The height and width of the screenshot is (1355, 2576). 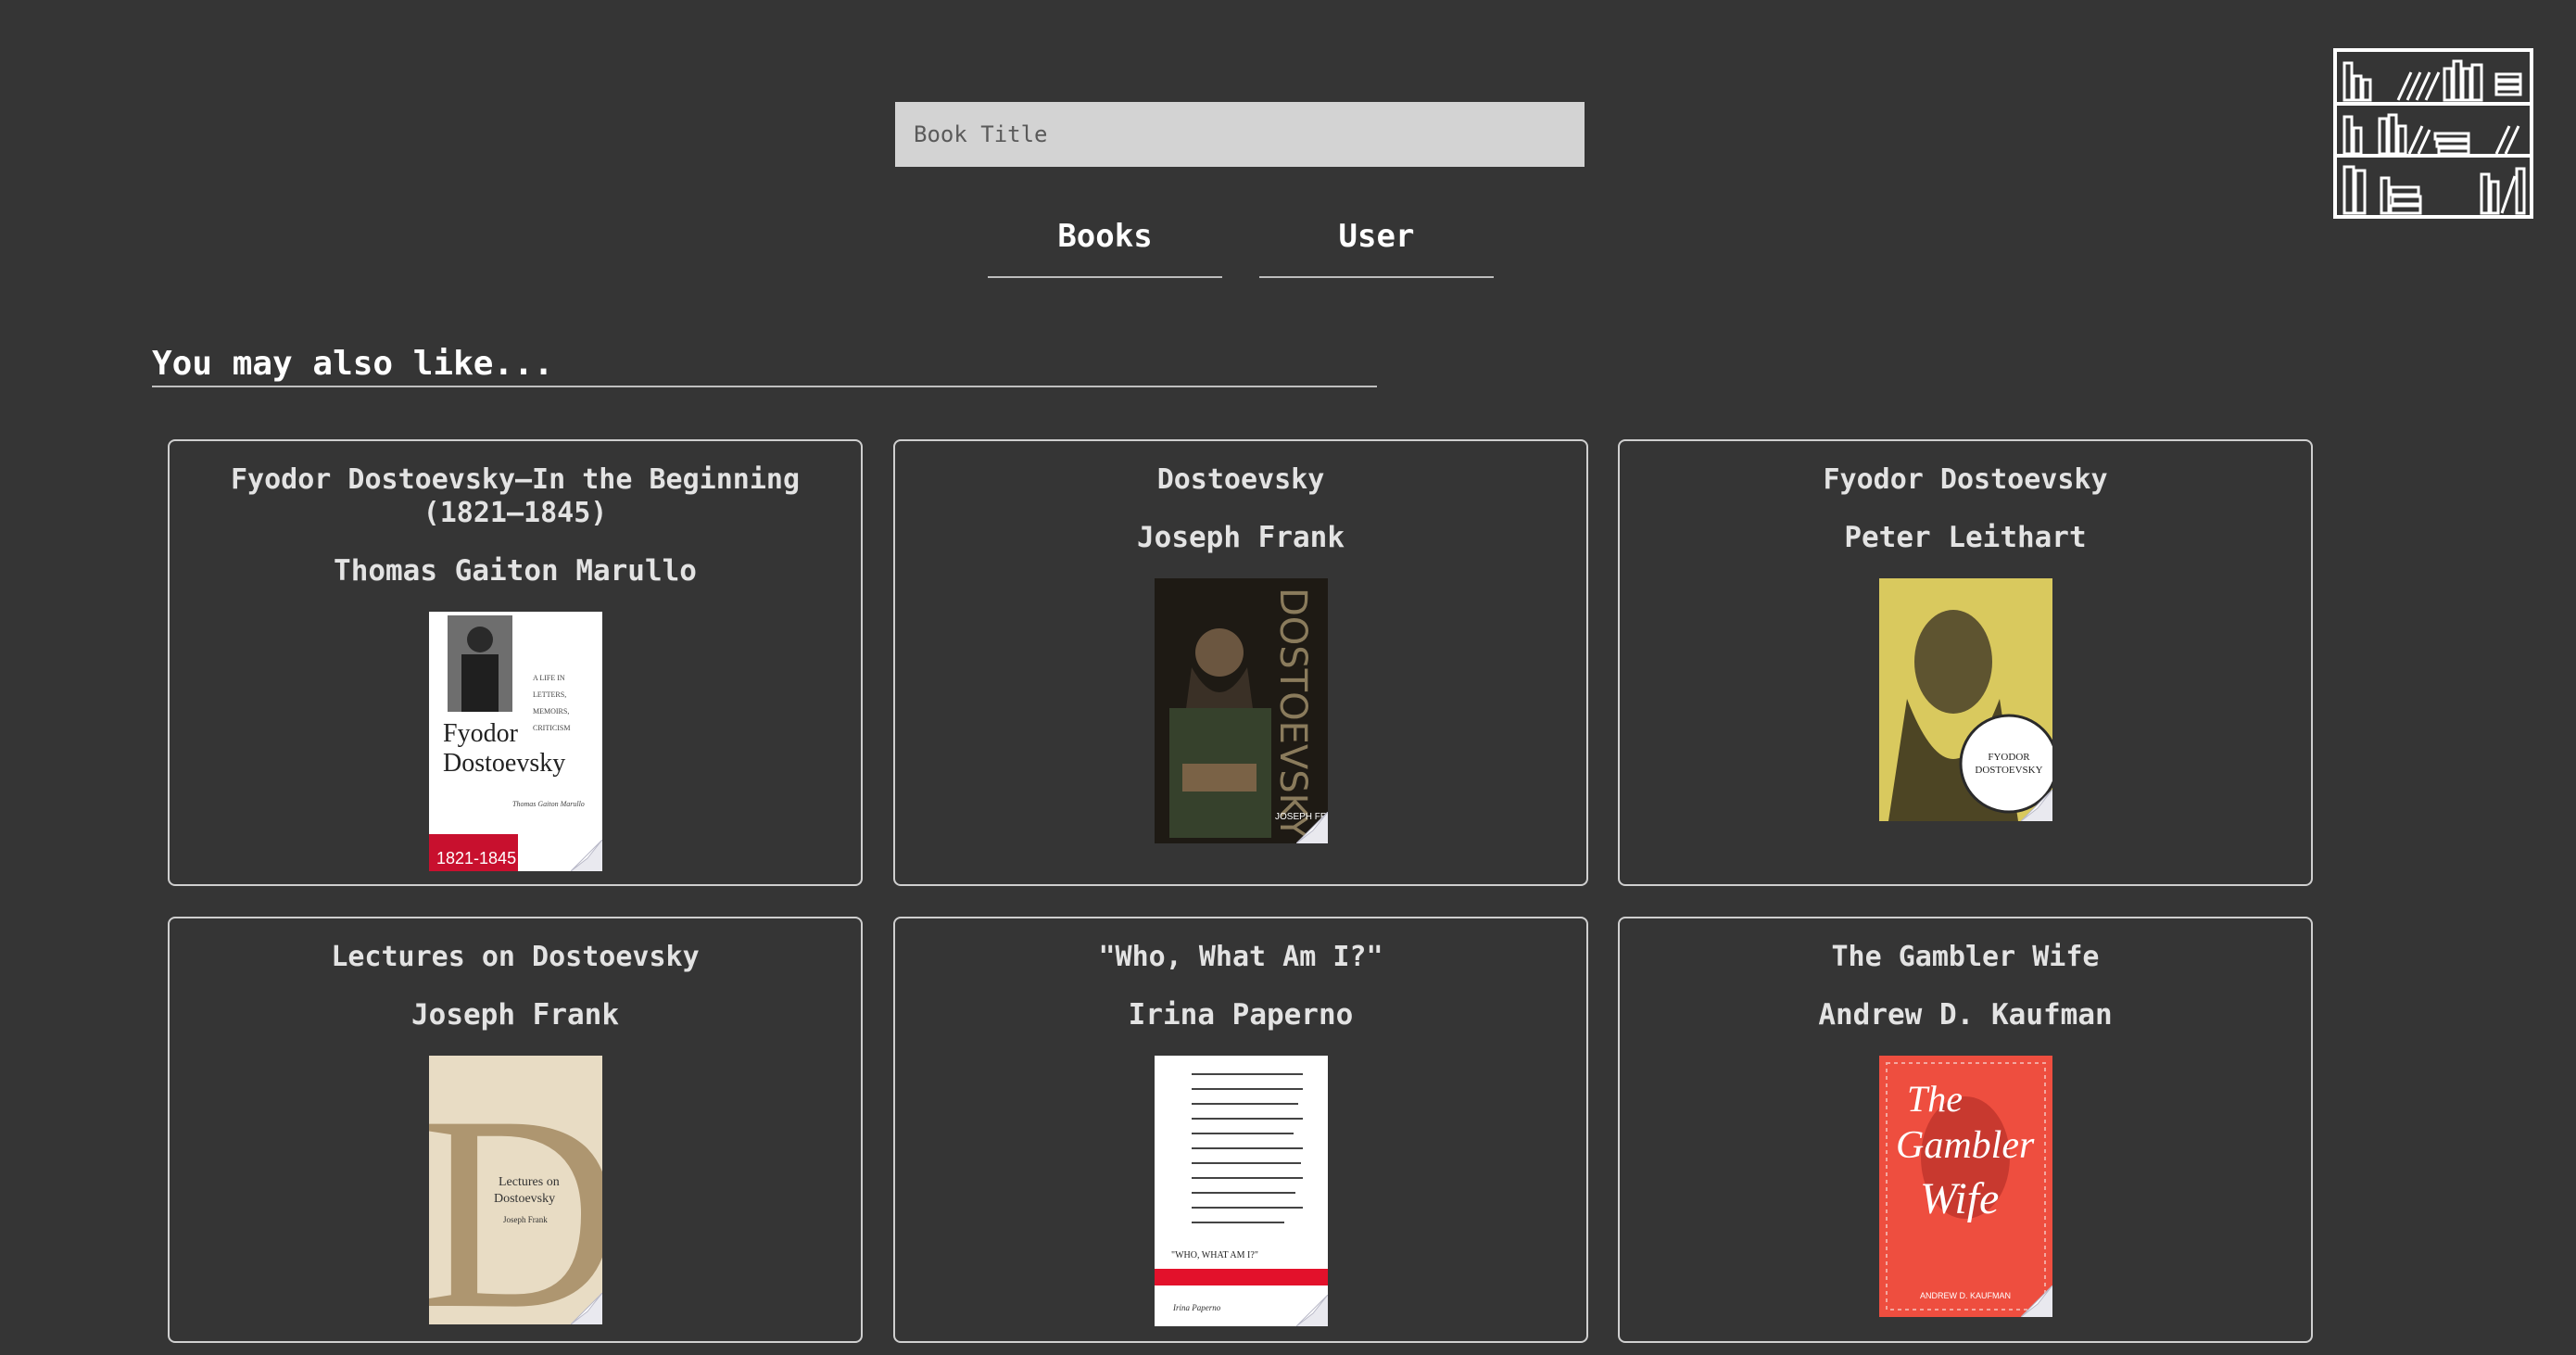 I want to click on book-cover: The Gambler Wife ANDREW D. KAUFMAN, so click(x=1965, y=1186).